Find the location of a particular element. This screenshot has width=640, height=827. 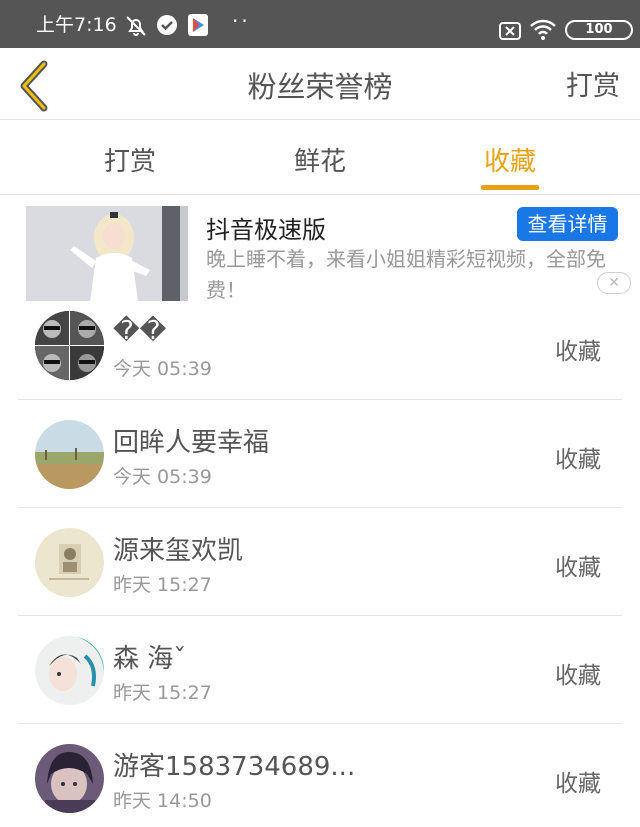

tab-favorites: 收藏 is located at coordinates (510, 159).